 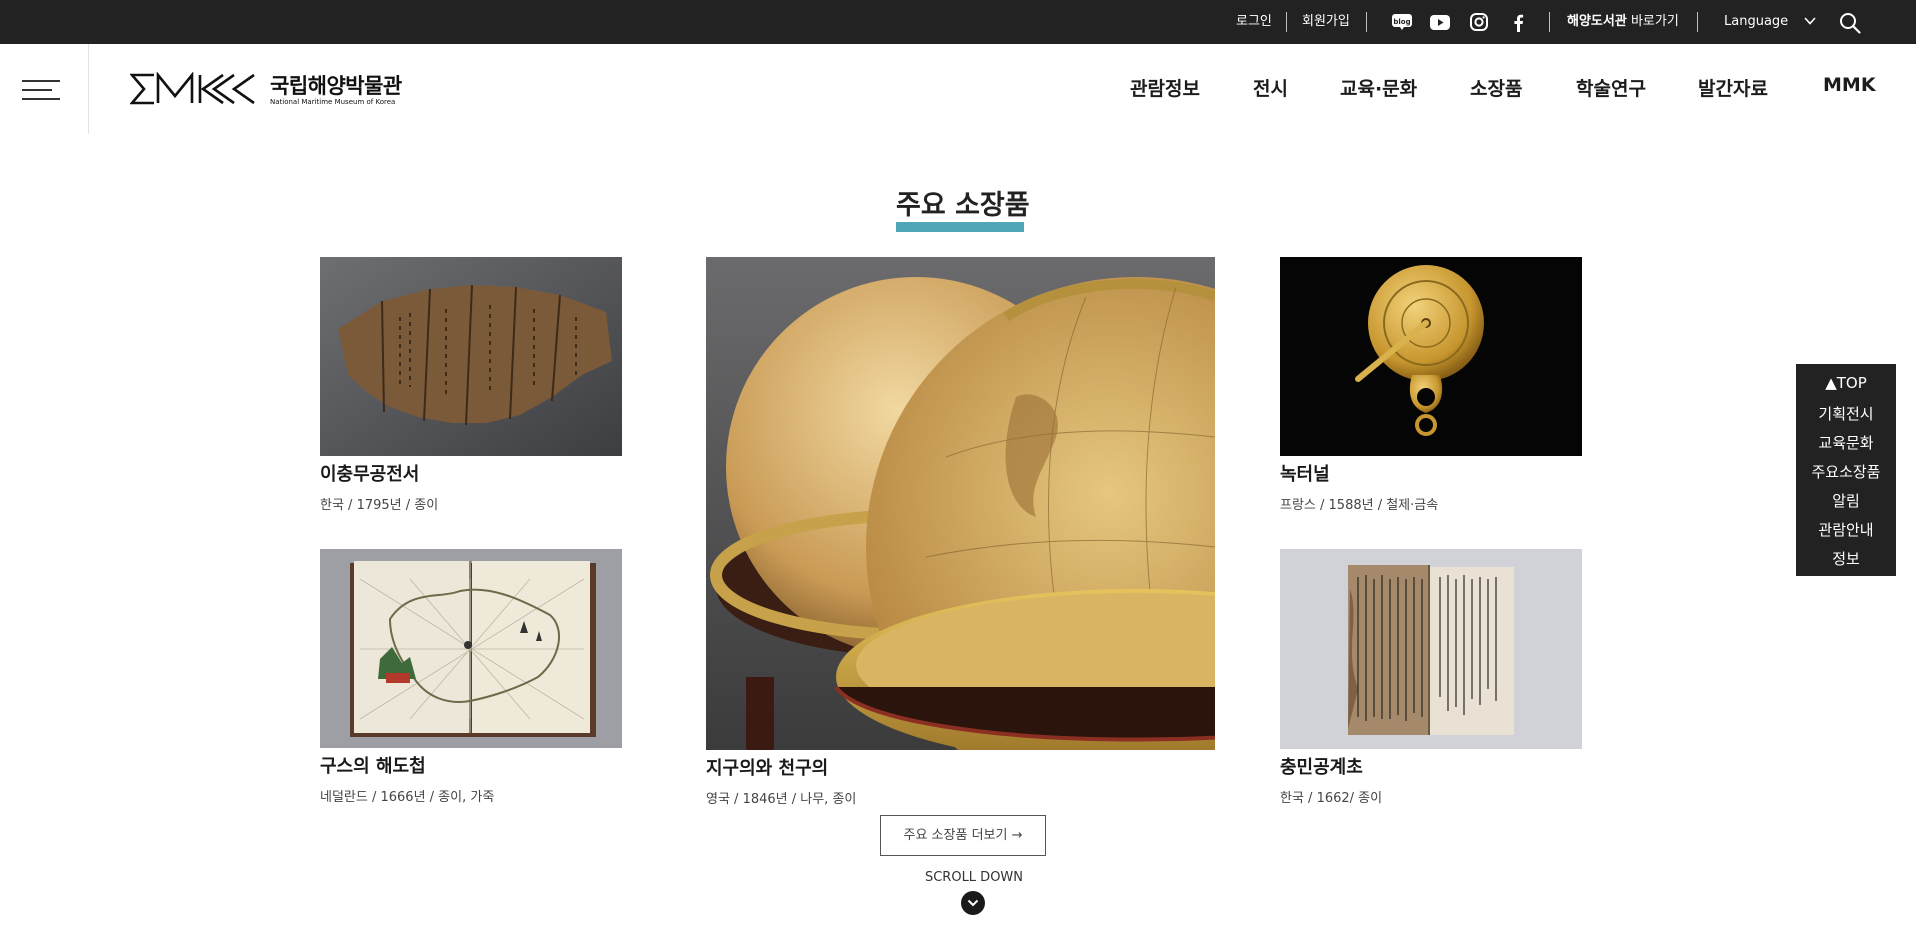 I want to click on collection-meta-5: 한국 / 1662/ 종이, so click(x=1331, y=798).